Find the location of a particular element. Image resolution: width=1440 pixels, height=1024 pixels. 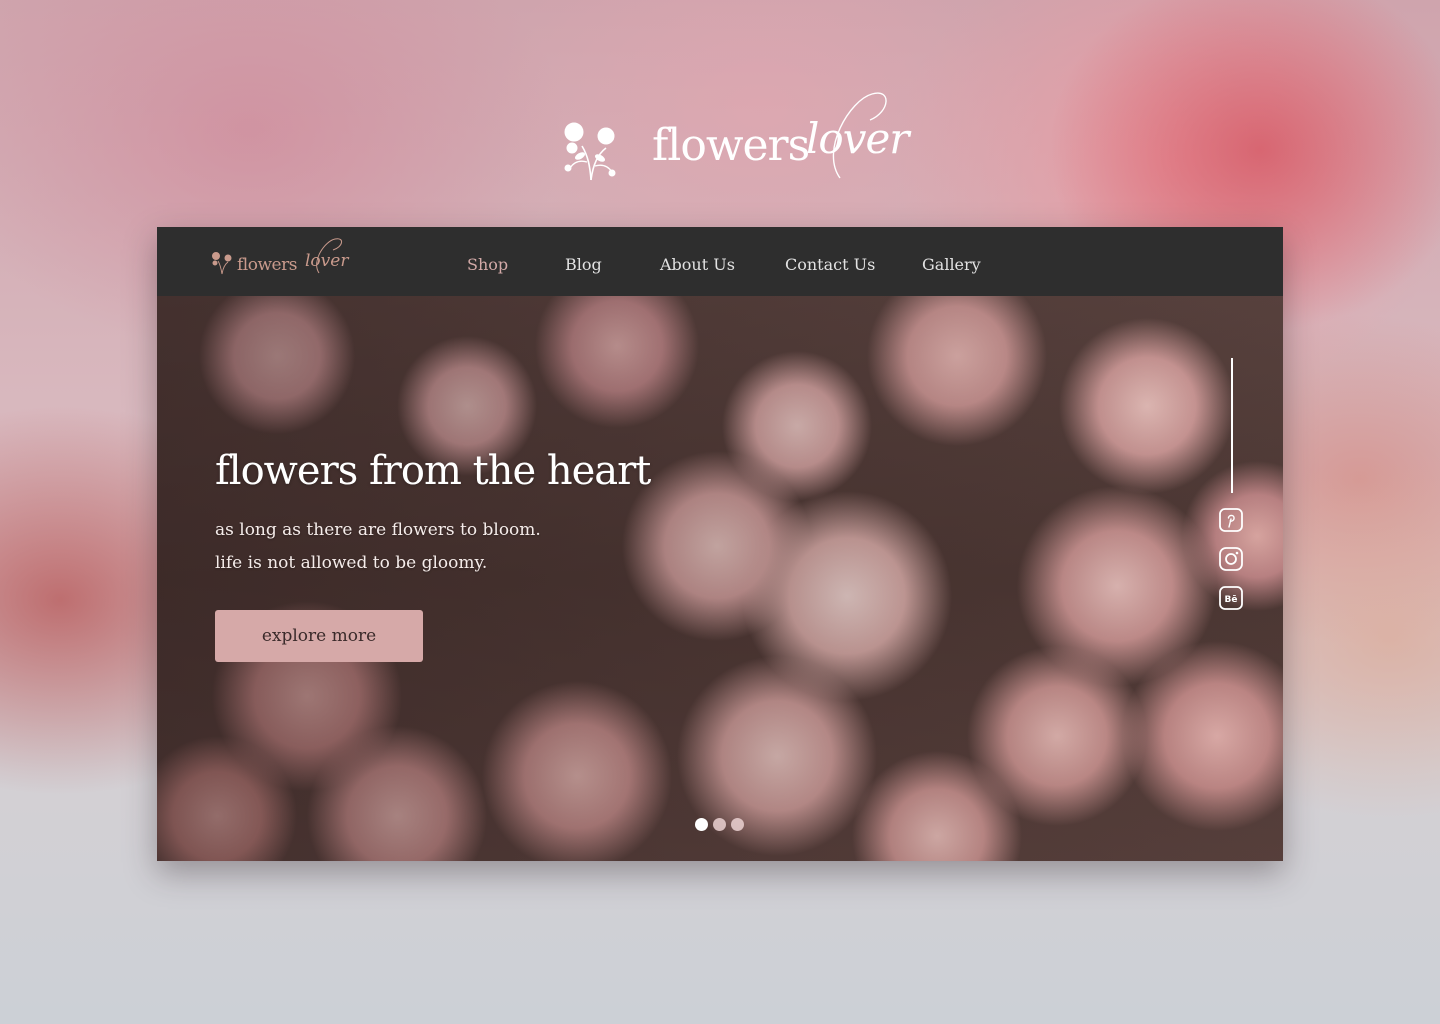

social-links: Bē is located at coordinates (1233, 488).